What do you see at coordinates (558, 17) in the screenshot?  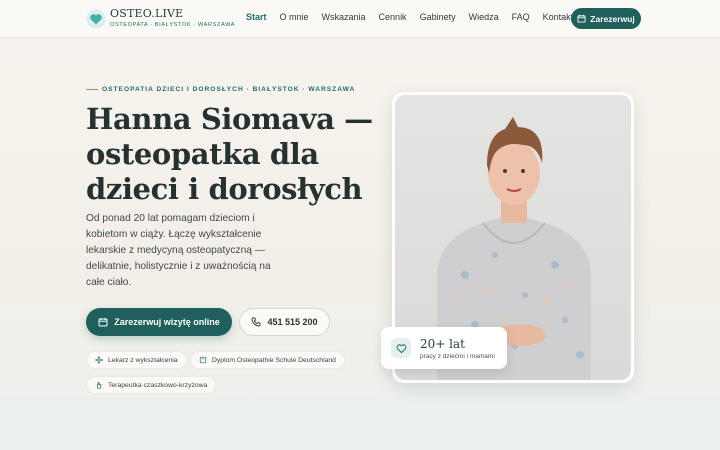 I see `nav-kontakt: Kontakt` at bounding box center [558, 17].